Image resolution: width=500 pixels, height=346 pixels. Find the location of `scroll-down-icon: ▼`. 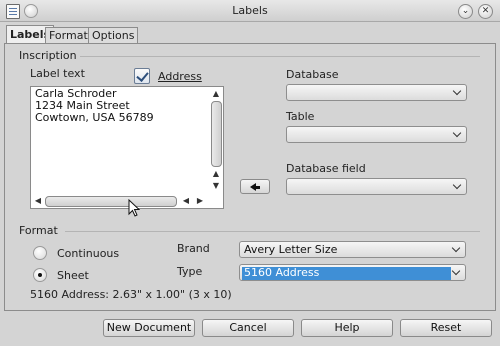

scroll-down-icon: ▼ is located at coordinates (216, 186).